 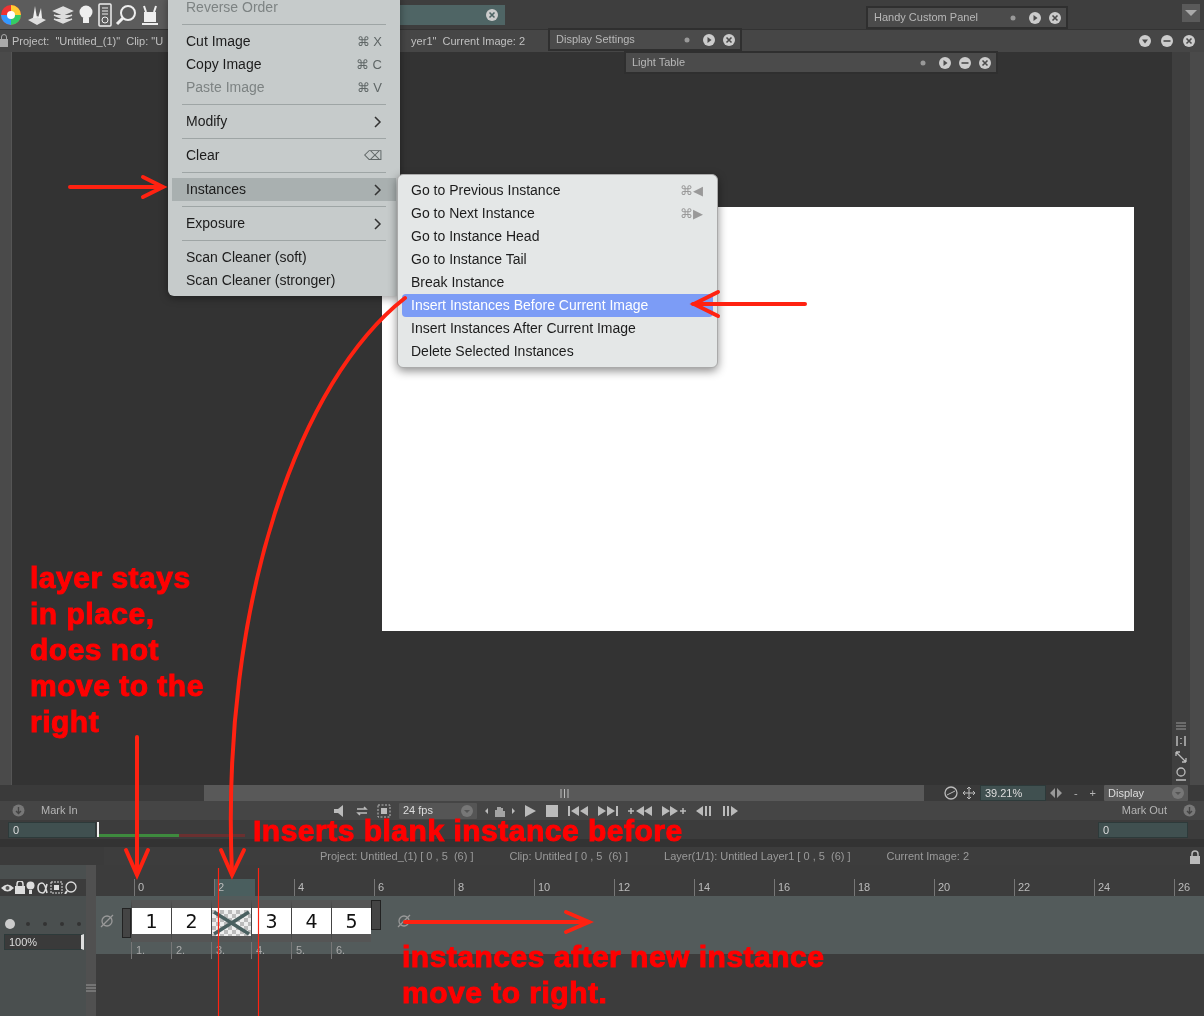 I want to click on annotation-text: layer stays in place, does not move to the right, so click(x=117, y=650).